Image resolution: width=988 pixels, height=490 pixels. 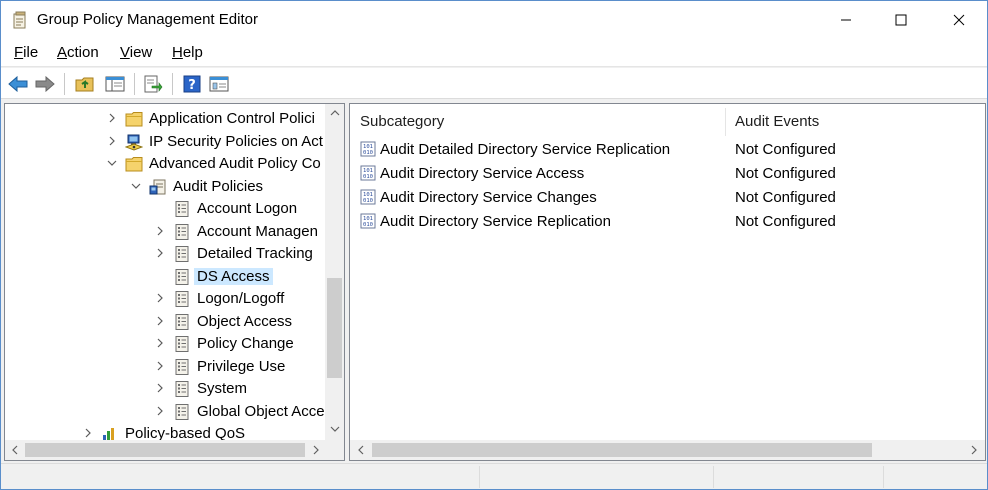 What do you see at coordinates (402, 121) in the screenshot?
I see `column-header-subcategory: Subcategory` at bounding box center [402, 121].